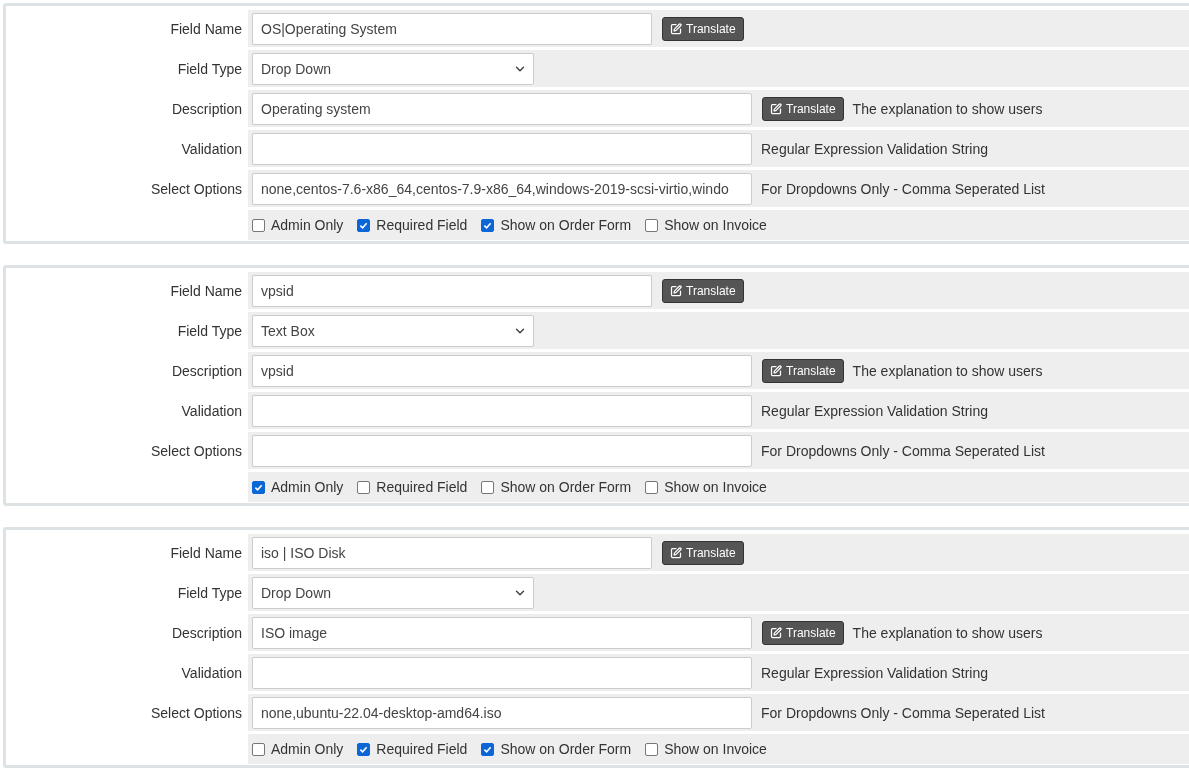 Image resolution: width=1189 pixels, height=778 pixels. Describe the element at coordinates (452, 28) in the screenshot. I see `input-field: OS|Operating System` at that location.